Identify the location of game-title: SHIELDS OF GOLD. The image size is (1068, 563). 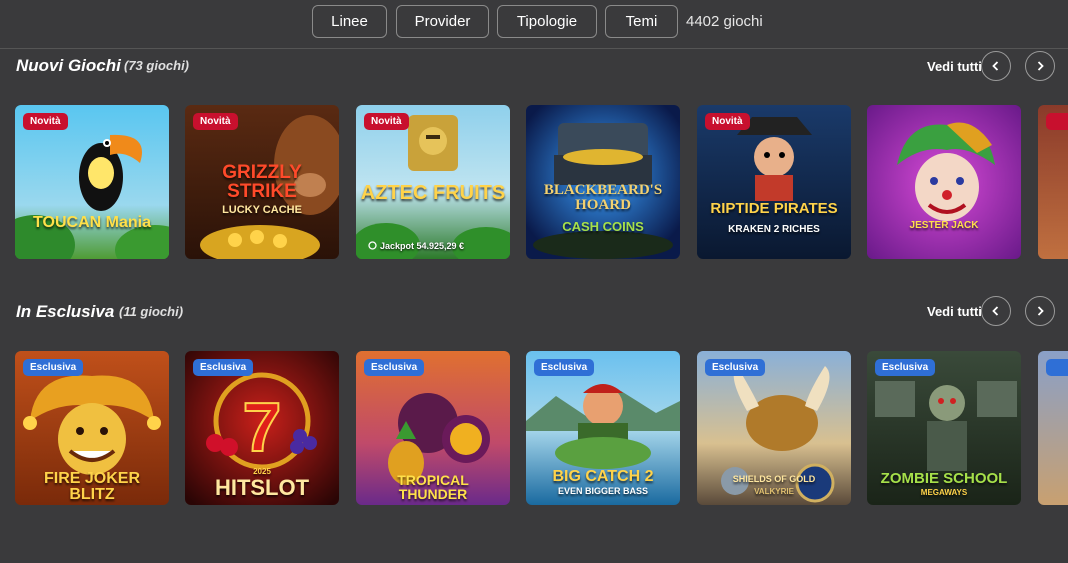
(774, 479).